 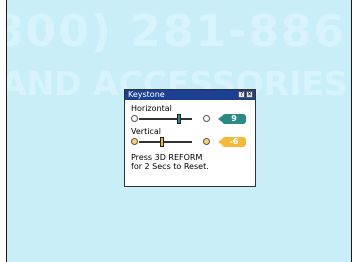 What do you see at coordinates (162, 142) in the screenshot?
I see `vertical-slider-thumb` at bounding box center [162, 142].